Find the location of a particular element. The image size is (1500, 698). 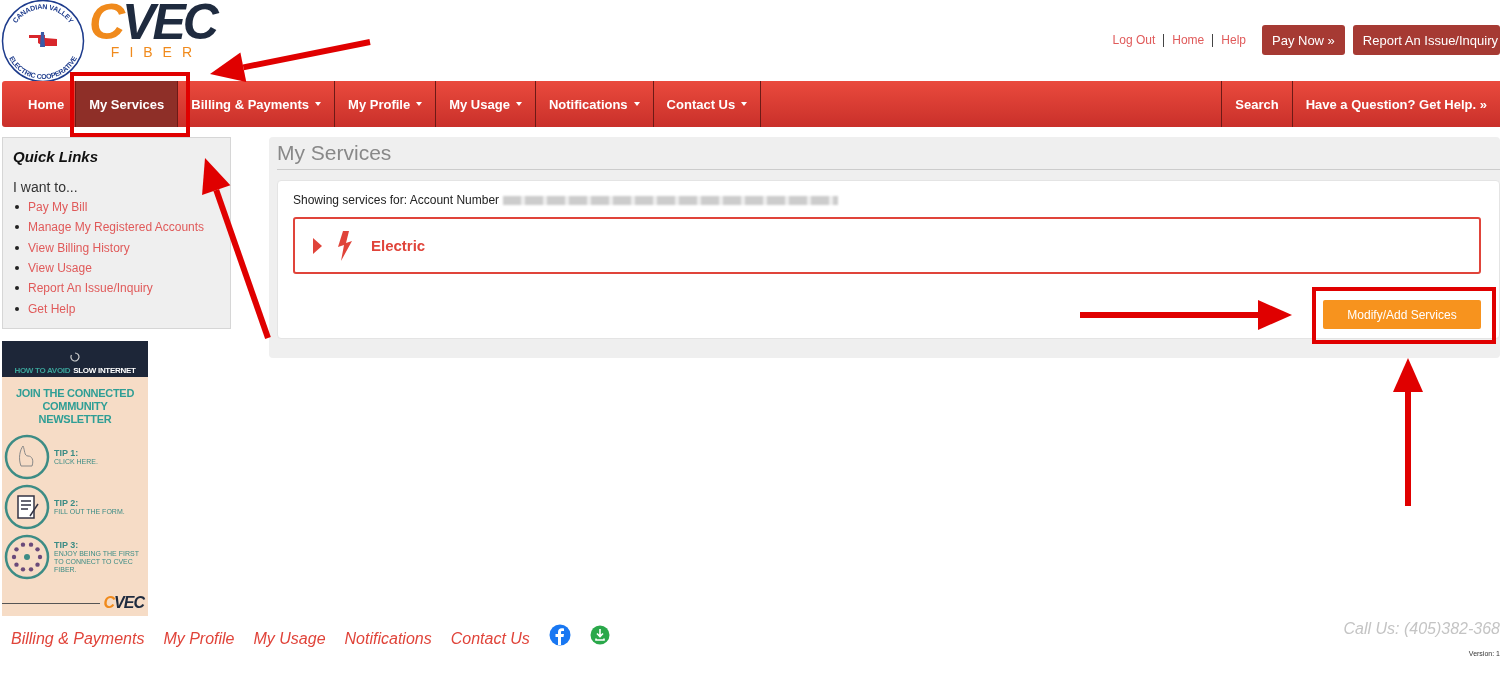

nav-item: Contact Us is located at coordinates (707, 104).